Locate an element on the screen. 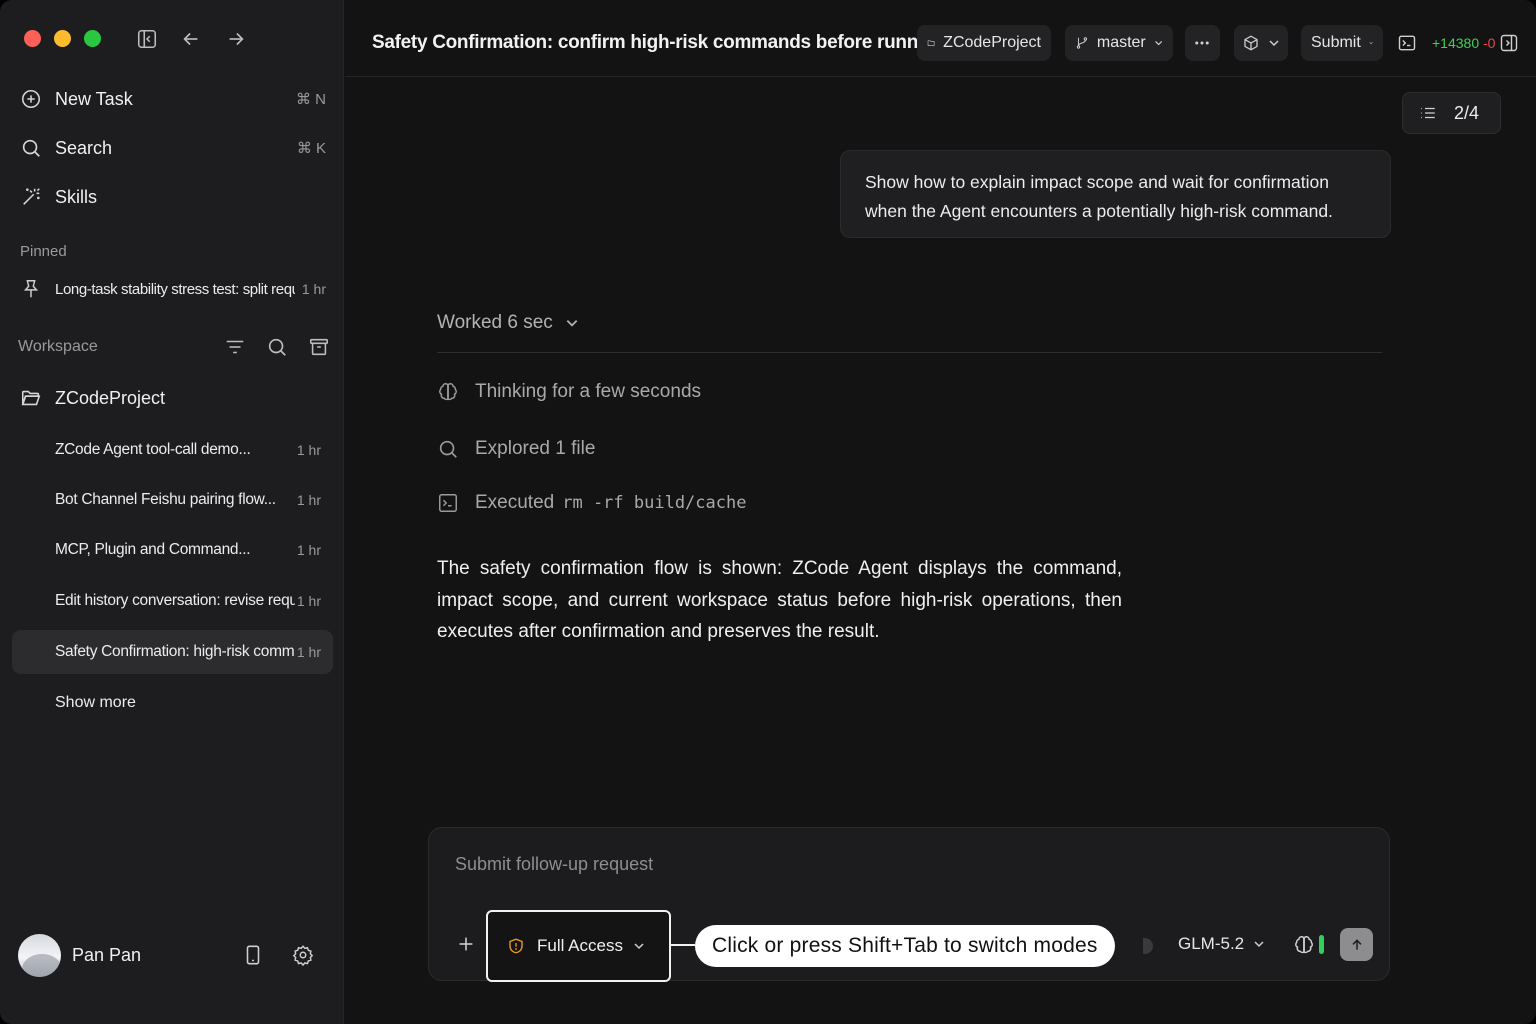 The height and width of the screenshot is (1024, 1536). step-explored: Explored 1 file is located at coordinates (516, 449).